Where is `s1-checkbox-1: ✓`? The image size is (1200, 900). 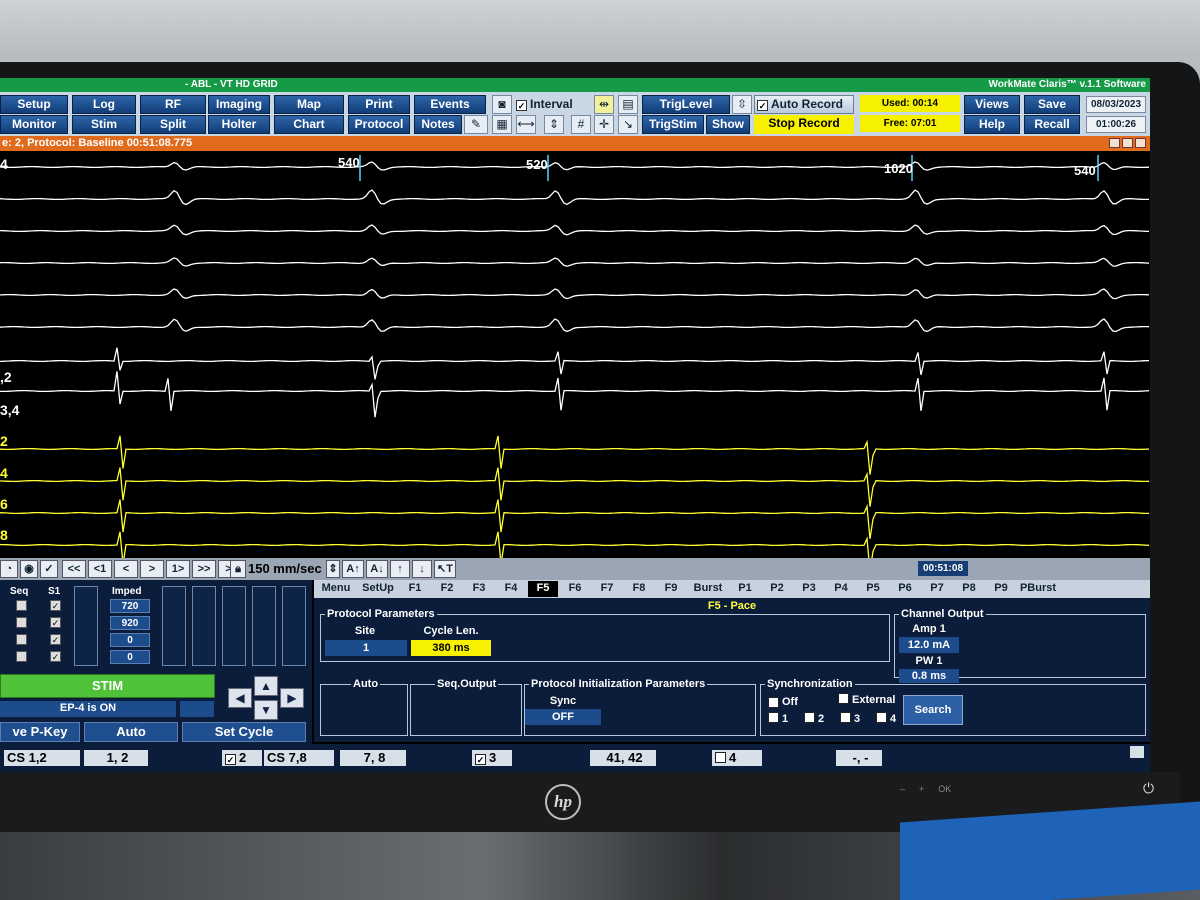 s1-checkbox-1: ✓ is located at coordinates (55, 605).